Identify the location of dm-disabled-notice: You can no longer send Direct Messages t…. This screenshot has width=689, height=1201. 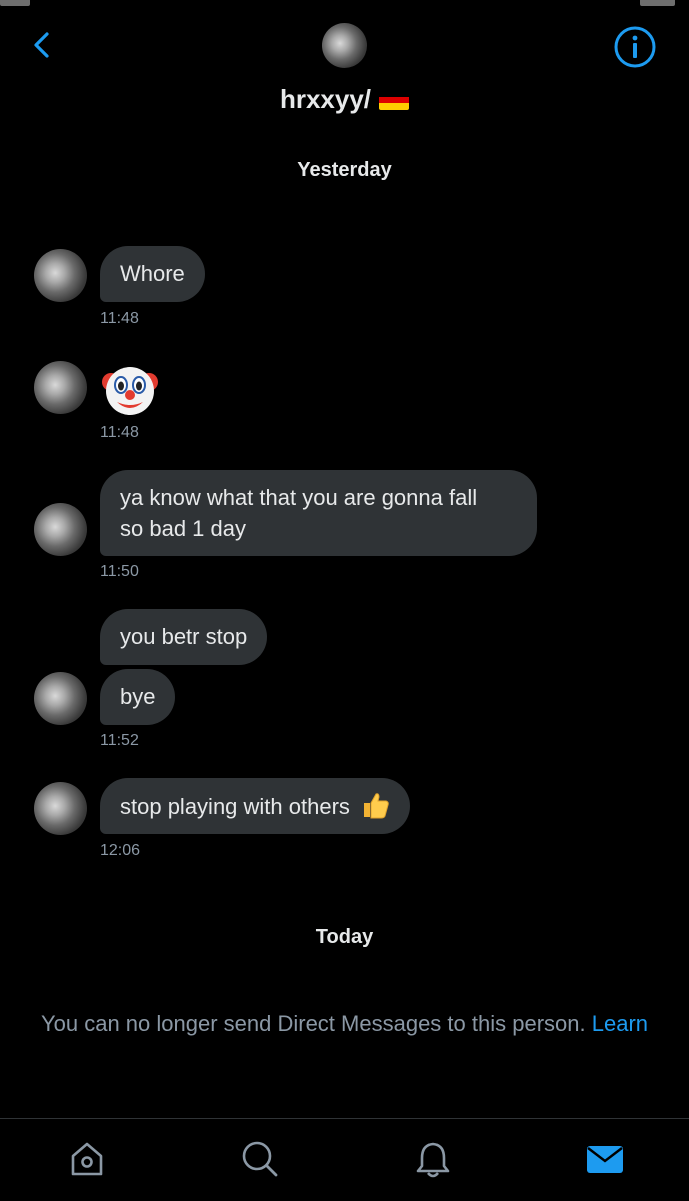
(344, 1024).